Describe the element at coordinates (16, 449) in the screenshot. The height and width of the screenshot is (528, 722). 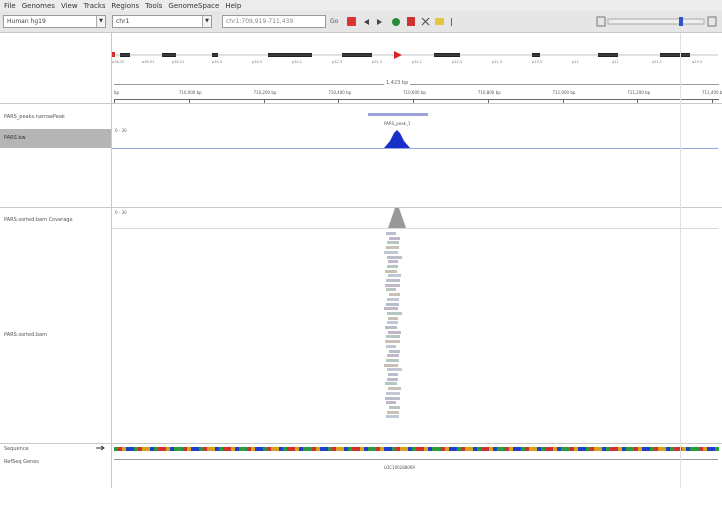
I see `track-label-sequence: Sequence` at that location.